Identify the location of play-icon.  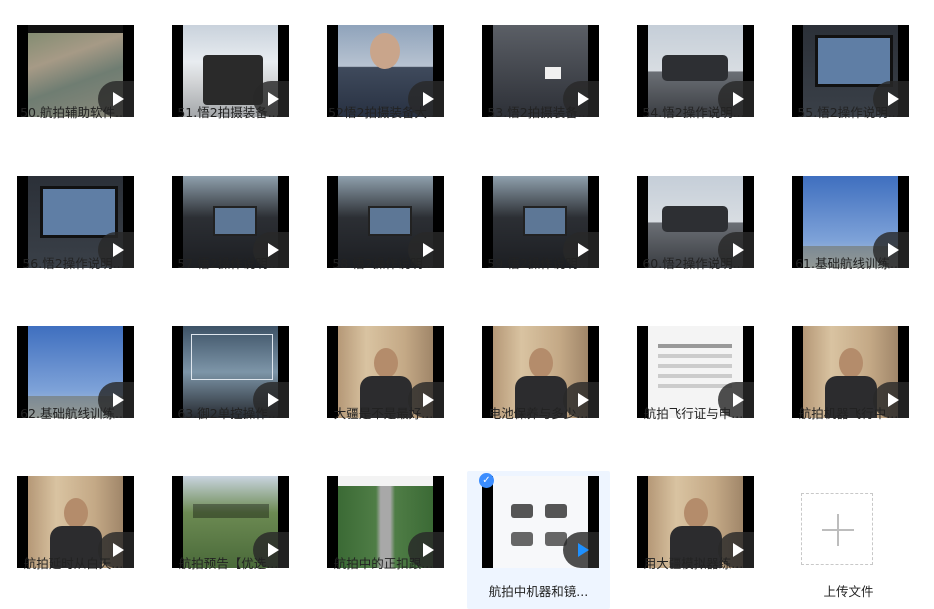
(581, 550).